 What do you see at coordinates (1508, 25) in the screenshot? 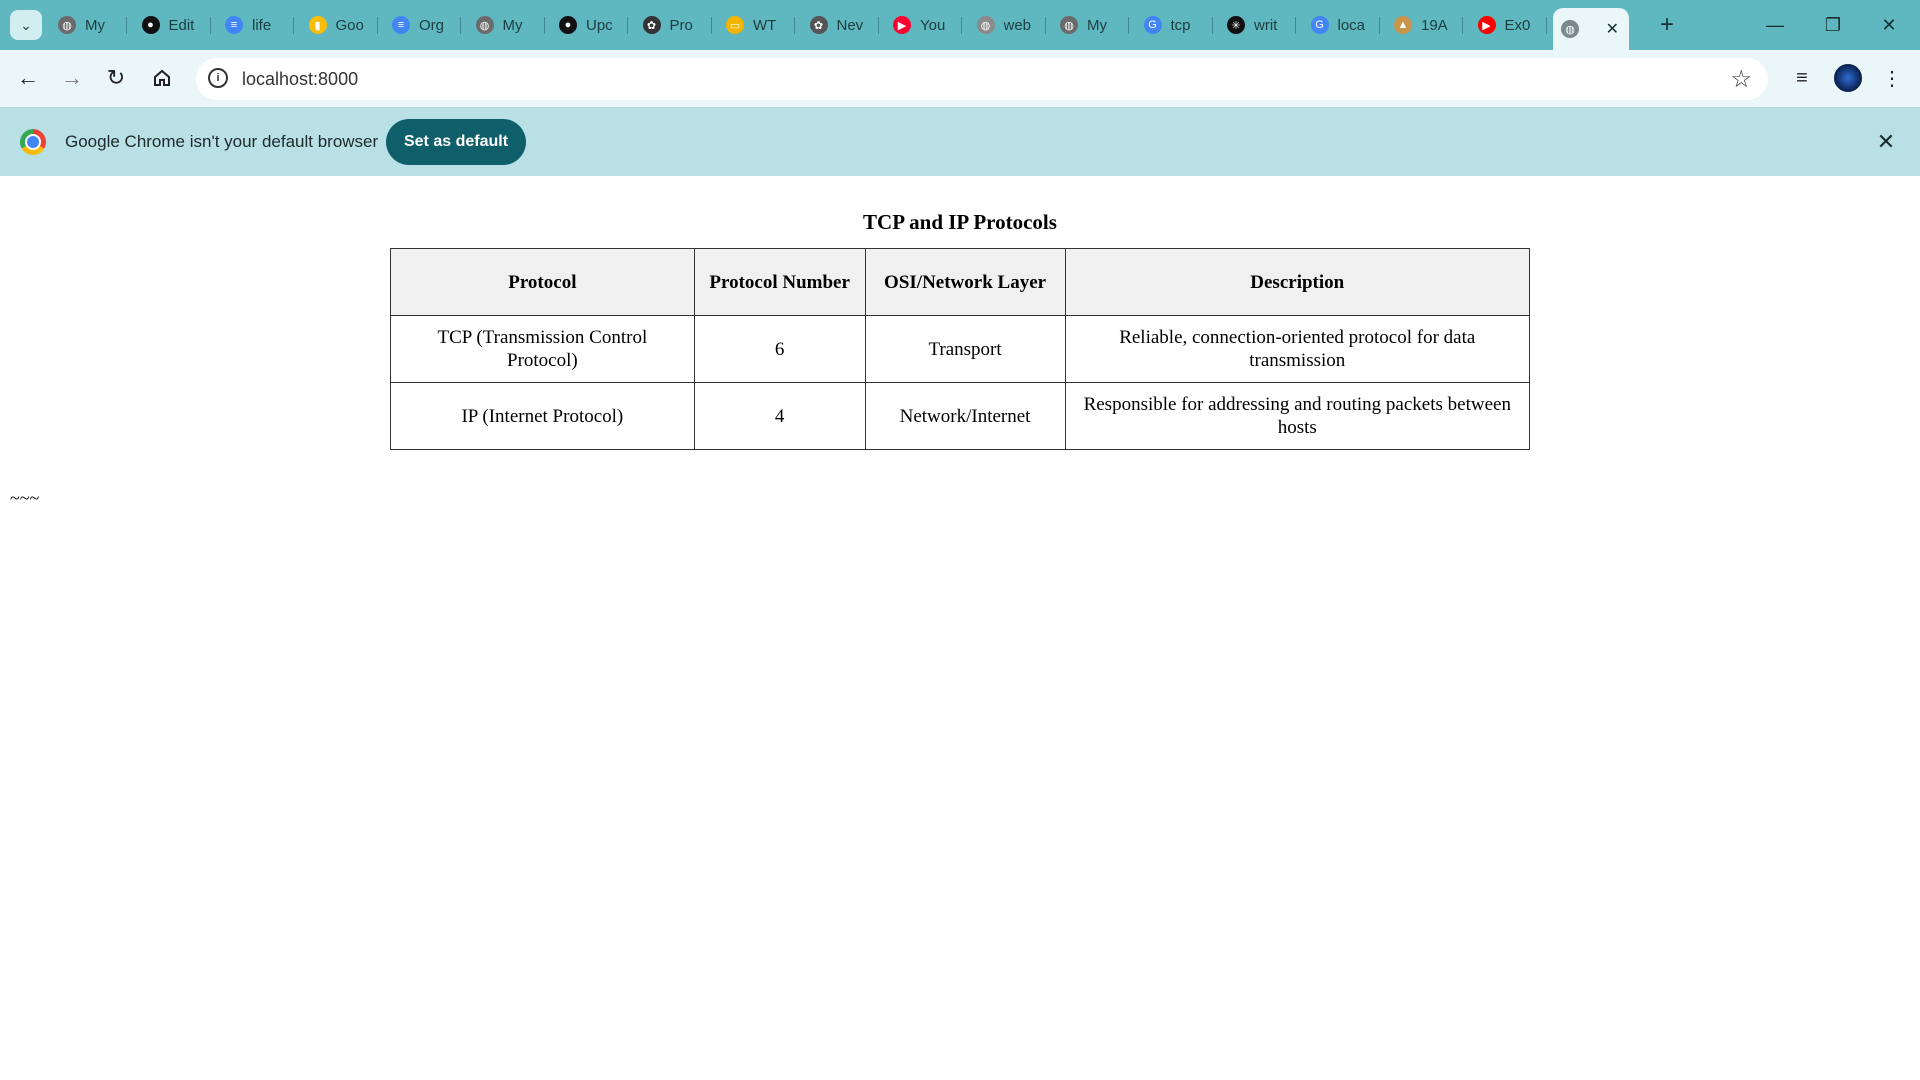
I see `tab: ▶ Ex0` at bounding box center [1508, 25].